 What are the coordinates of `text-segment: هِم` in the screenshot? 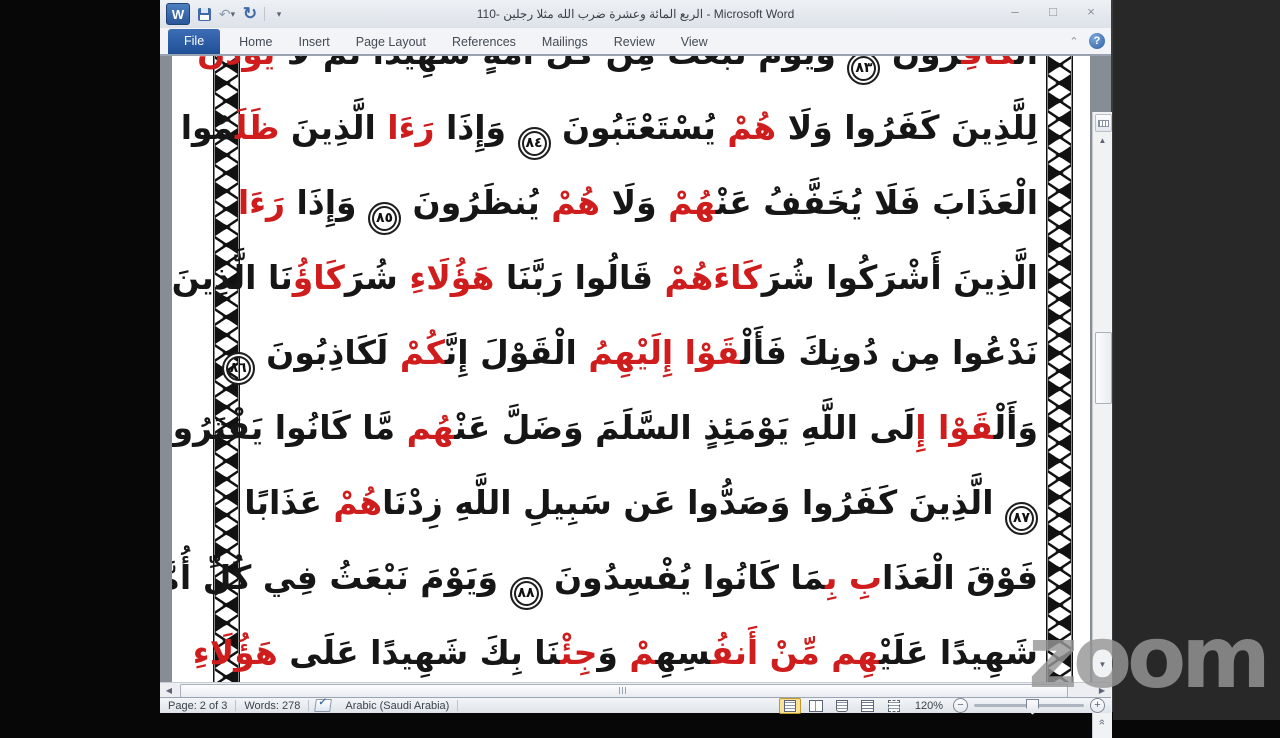 It's located at (855, 652).